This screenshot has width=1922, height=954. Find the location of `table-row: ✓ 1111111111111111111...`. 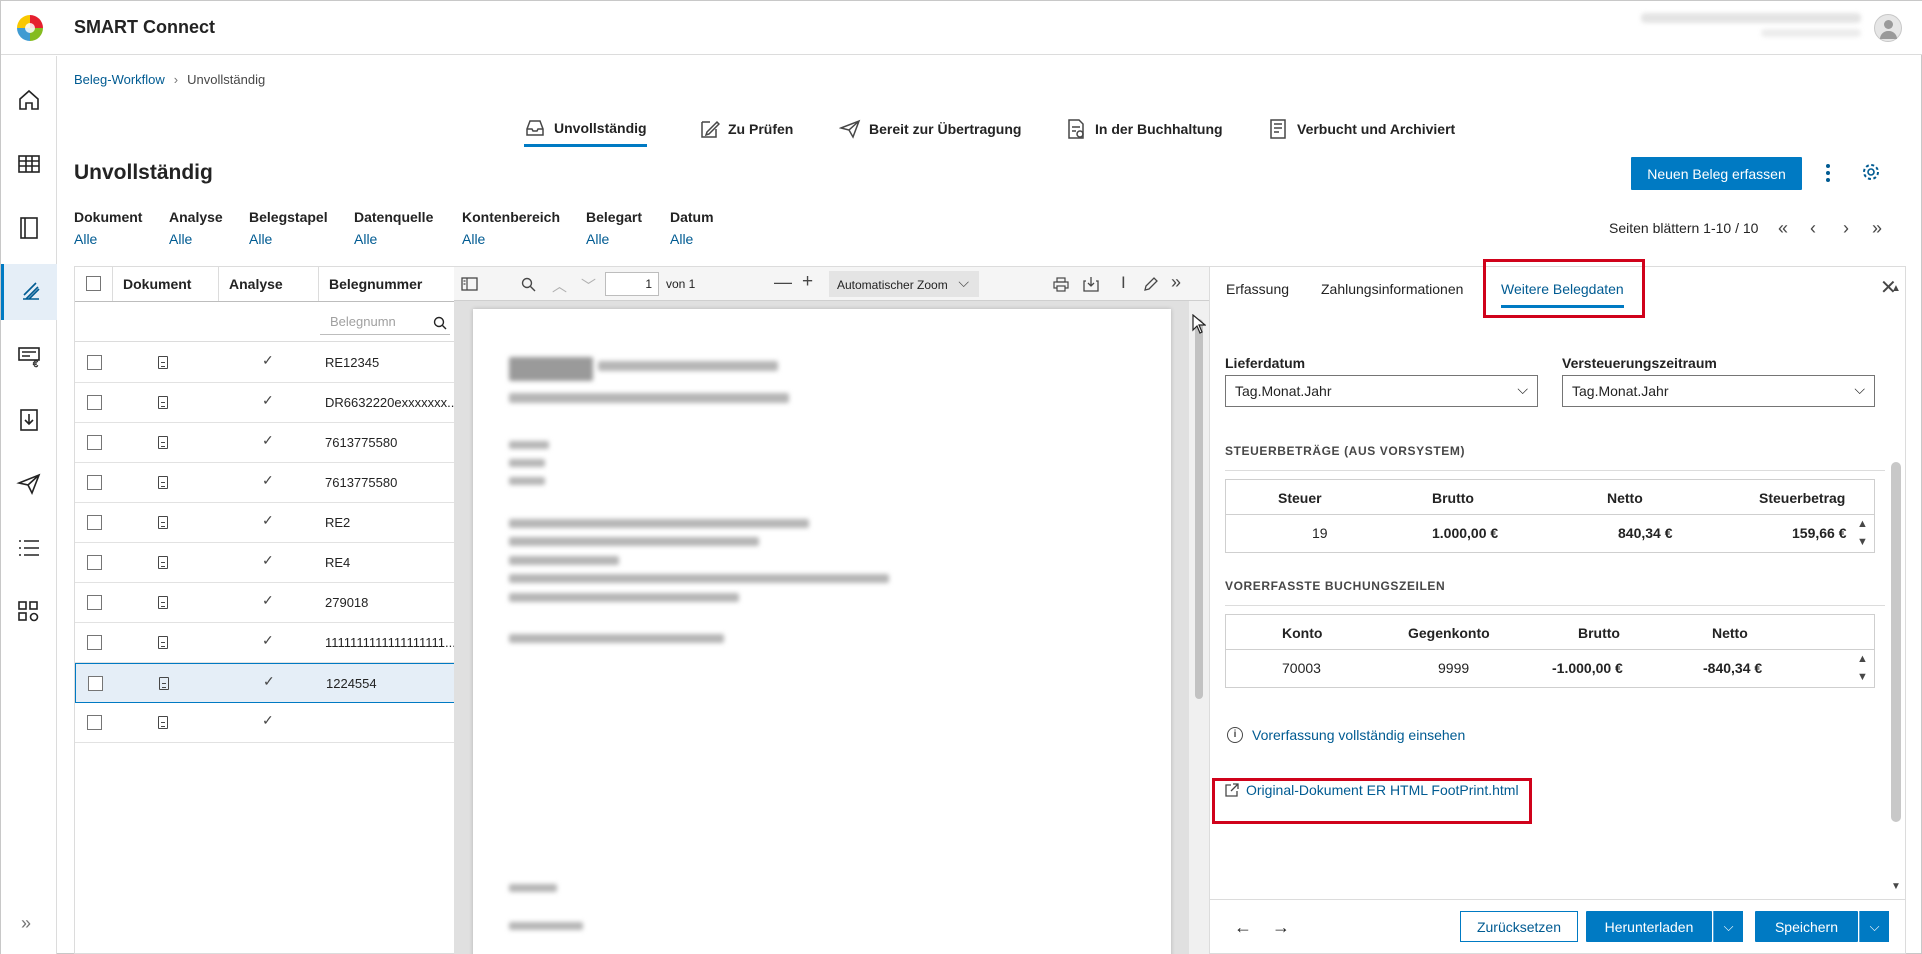

table-row: ✓ 1111111111111111111... is located at coordinates (264, 643).